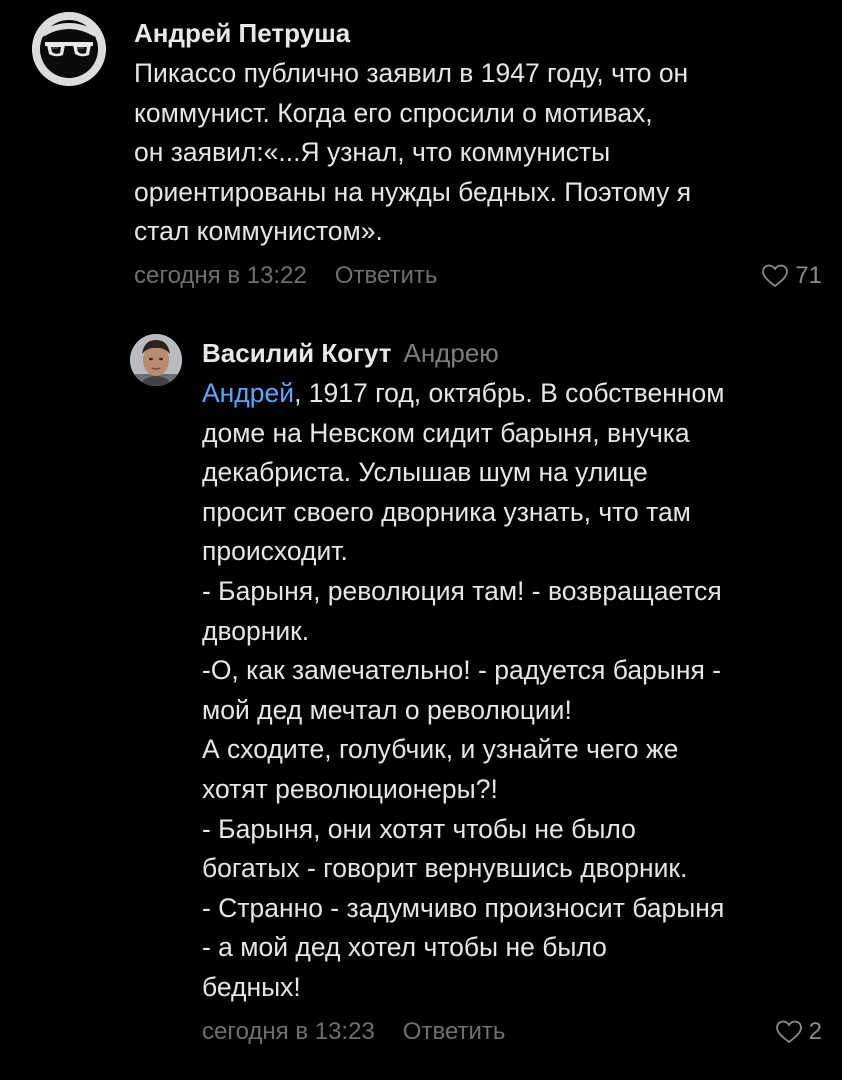 The height and width of the screenshot is (1080, 842). What do you see at coordinates (478, 276) in the screenshot?
I see `comment-meta: сегодня в 13:22 Ответить 71` at bounding box center [478, 276].